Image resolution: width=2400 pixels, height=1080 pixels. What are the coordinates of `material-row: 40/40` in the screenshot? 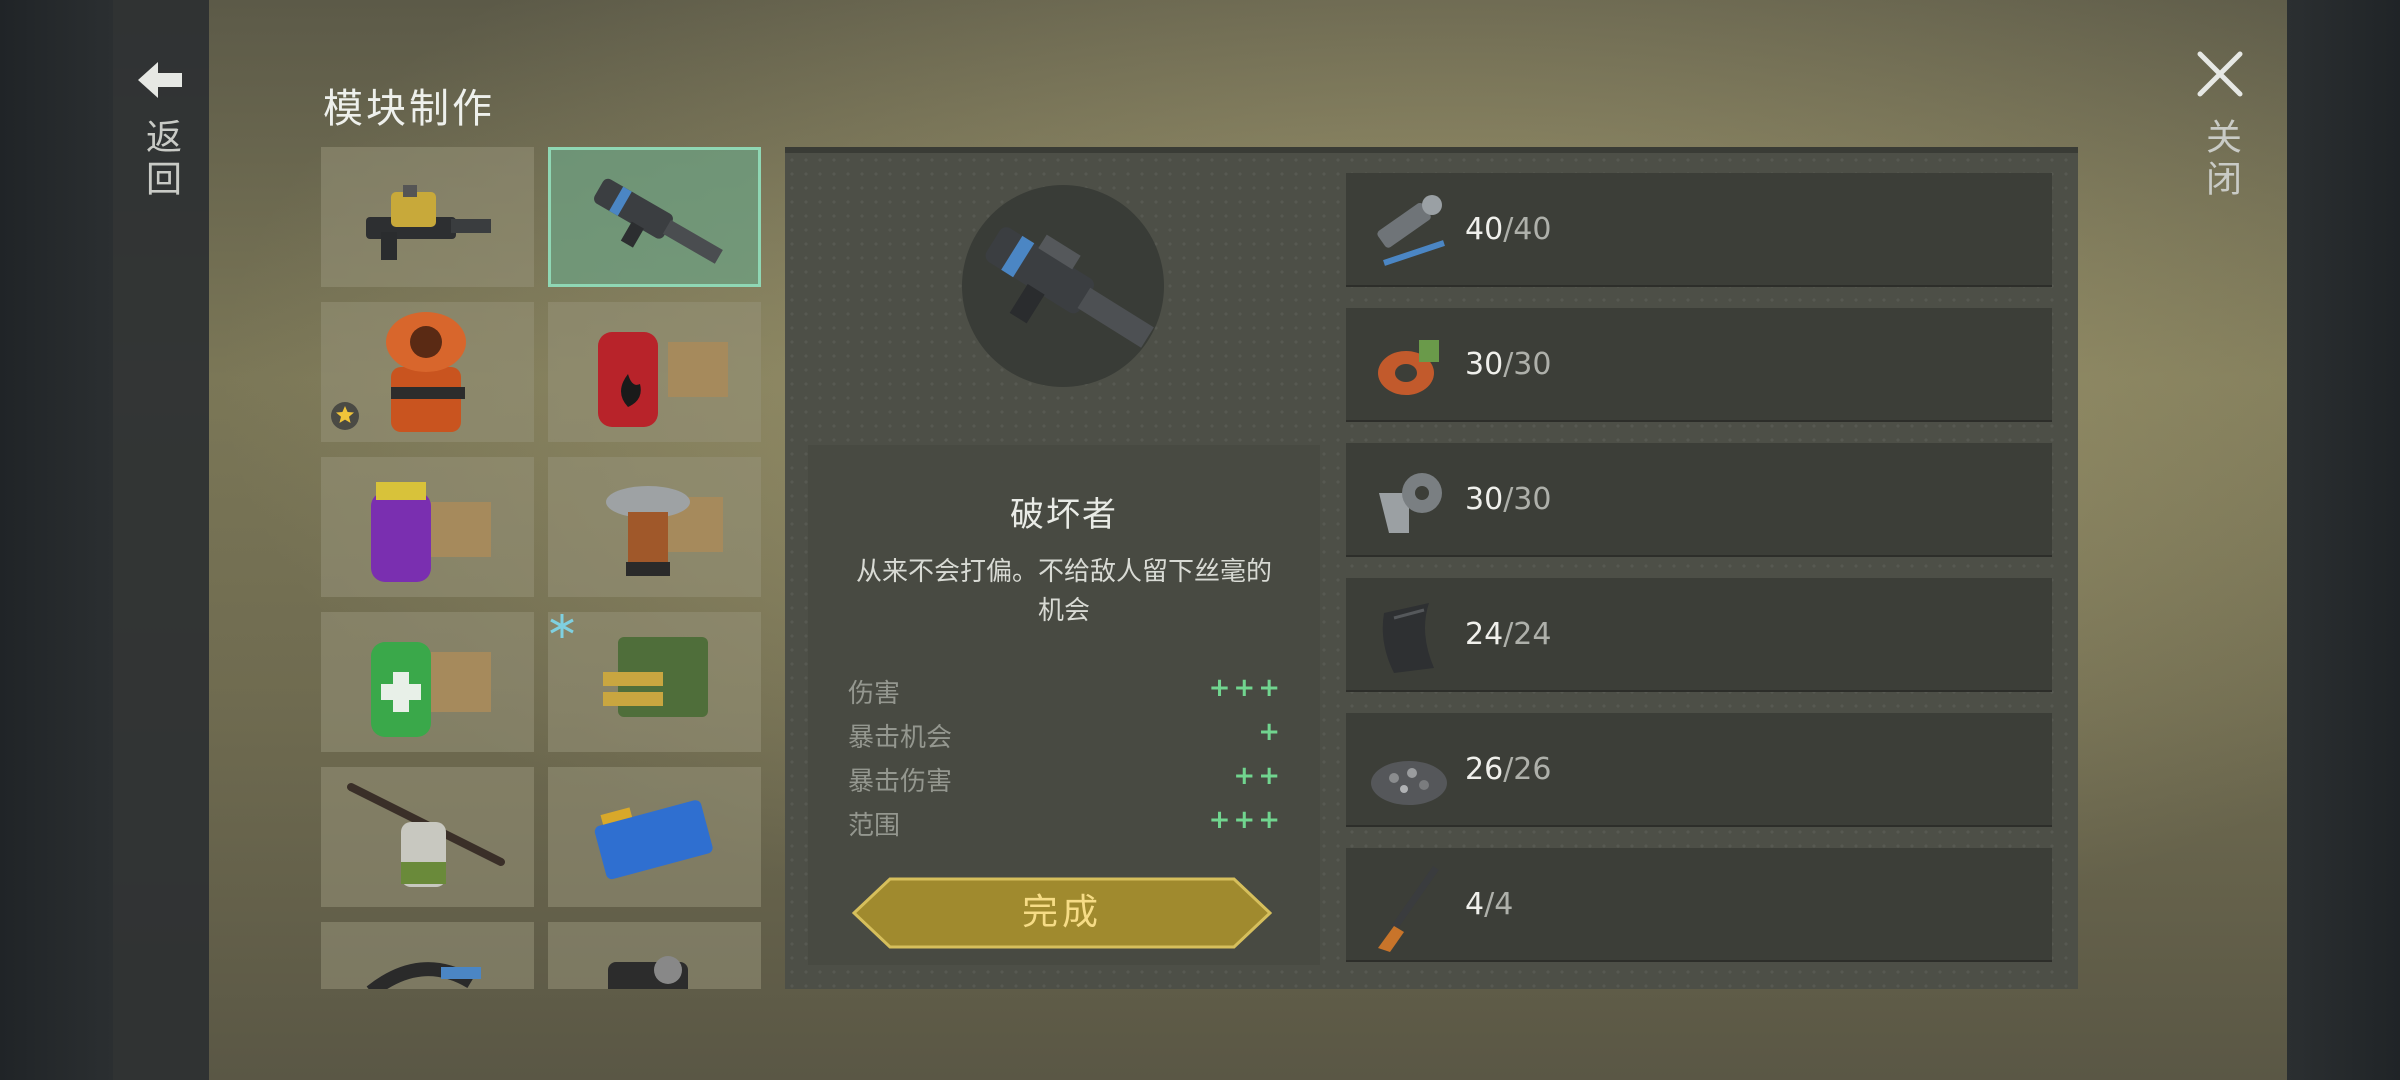 It's located at (1699, 230).